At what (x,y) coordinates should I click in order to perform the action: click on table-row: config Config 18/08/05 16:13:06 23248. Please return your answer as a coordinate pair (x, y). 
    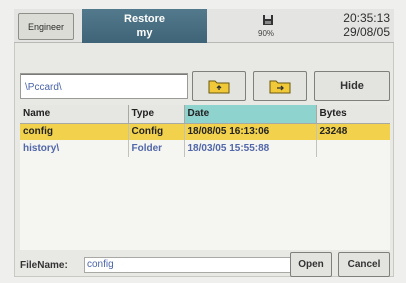
    Looking at the image, I should click on (205, 131).